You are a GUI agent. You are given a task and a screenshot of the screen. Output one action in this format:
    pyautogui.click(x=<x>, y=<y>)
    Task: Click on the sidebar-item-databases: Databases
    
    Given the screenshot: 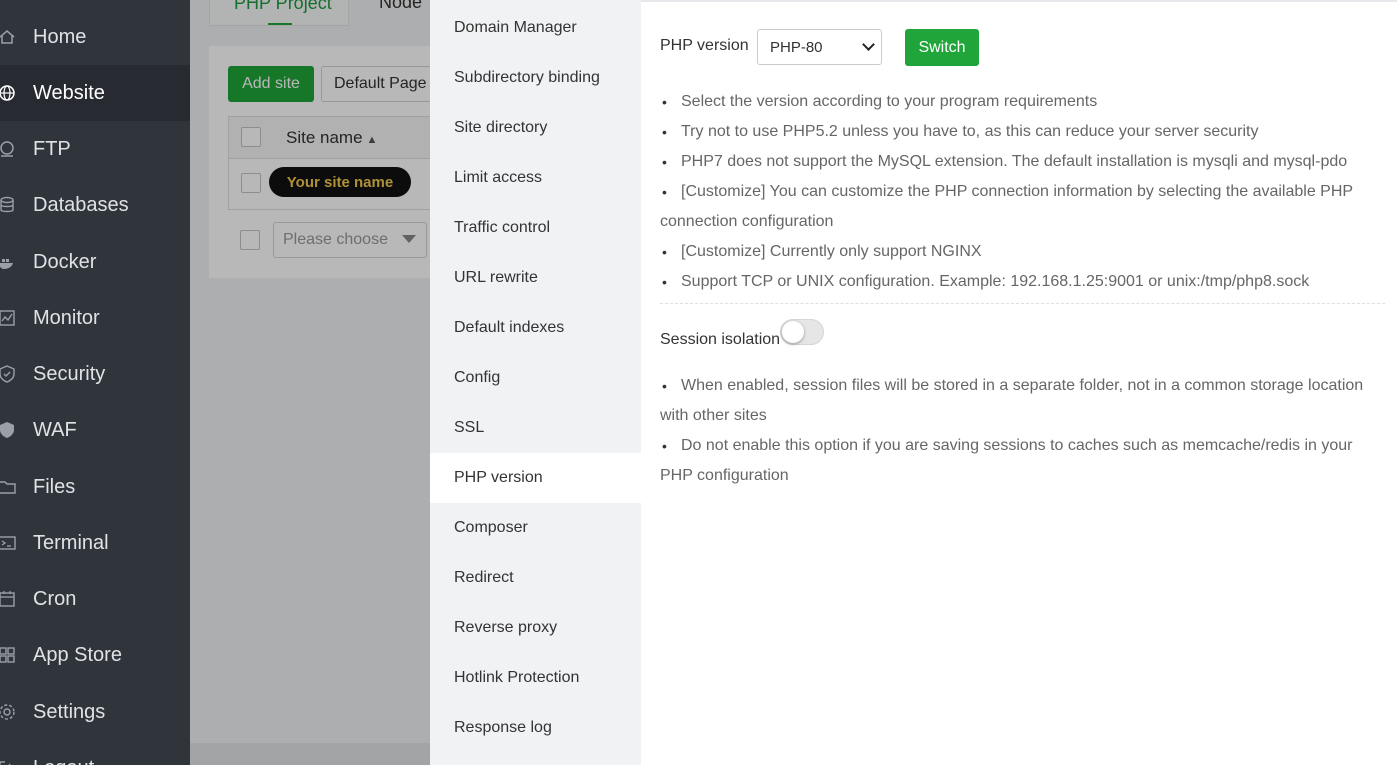 What is the action you would take?
    pyautogui.click(x=95, y=205)
    